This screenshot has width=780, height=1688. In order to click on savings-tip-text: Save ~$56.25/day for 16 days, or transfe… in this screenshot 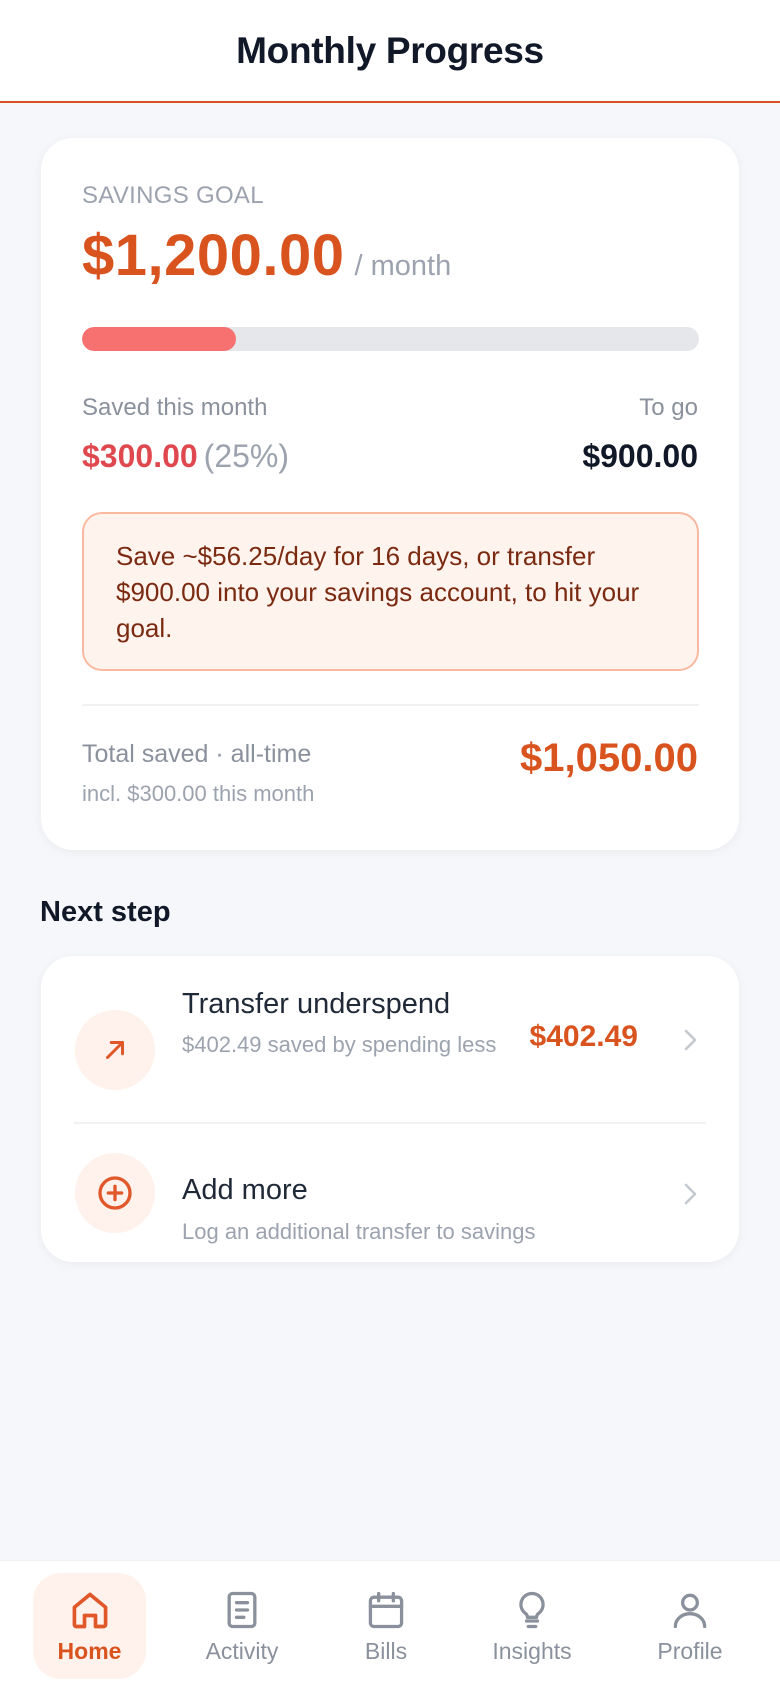, I will do `click(378, 592)`.